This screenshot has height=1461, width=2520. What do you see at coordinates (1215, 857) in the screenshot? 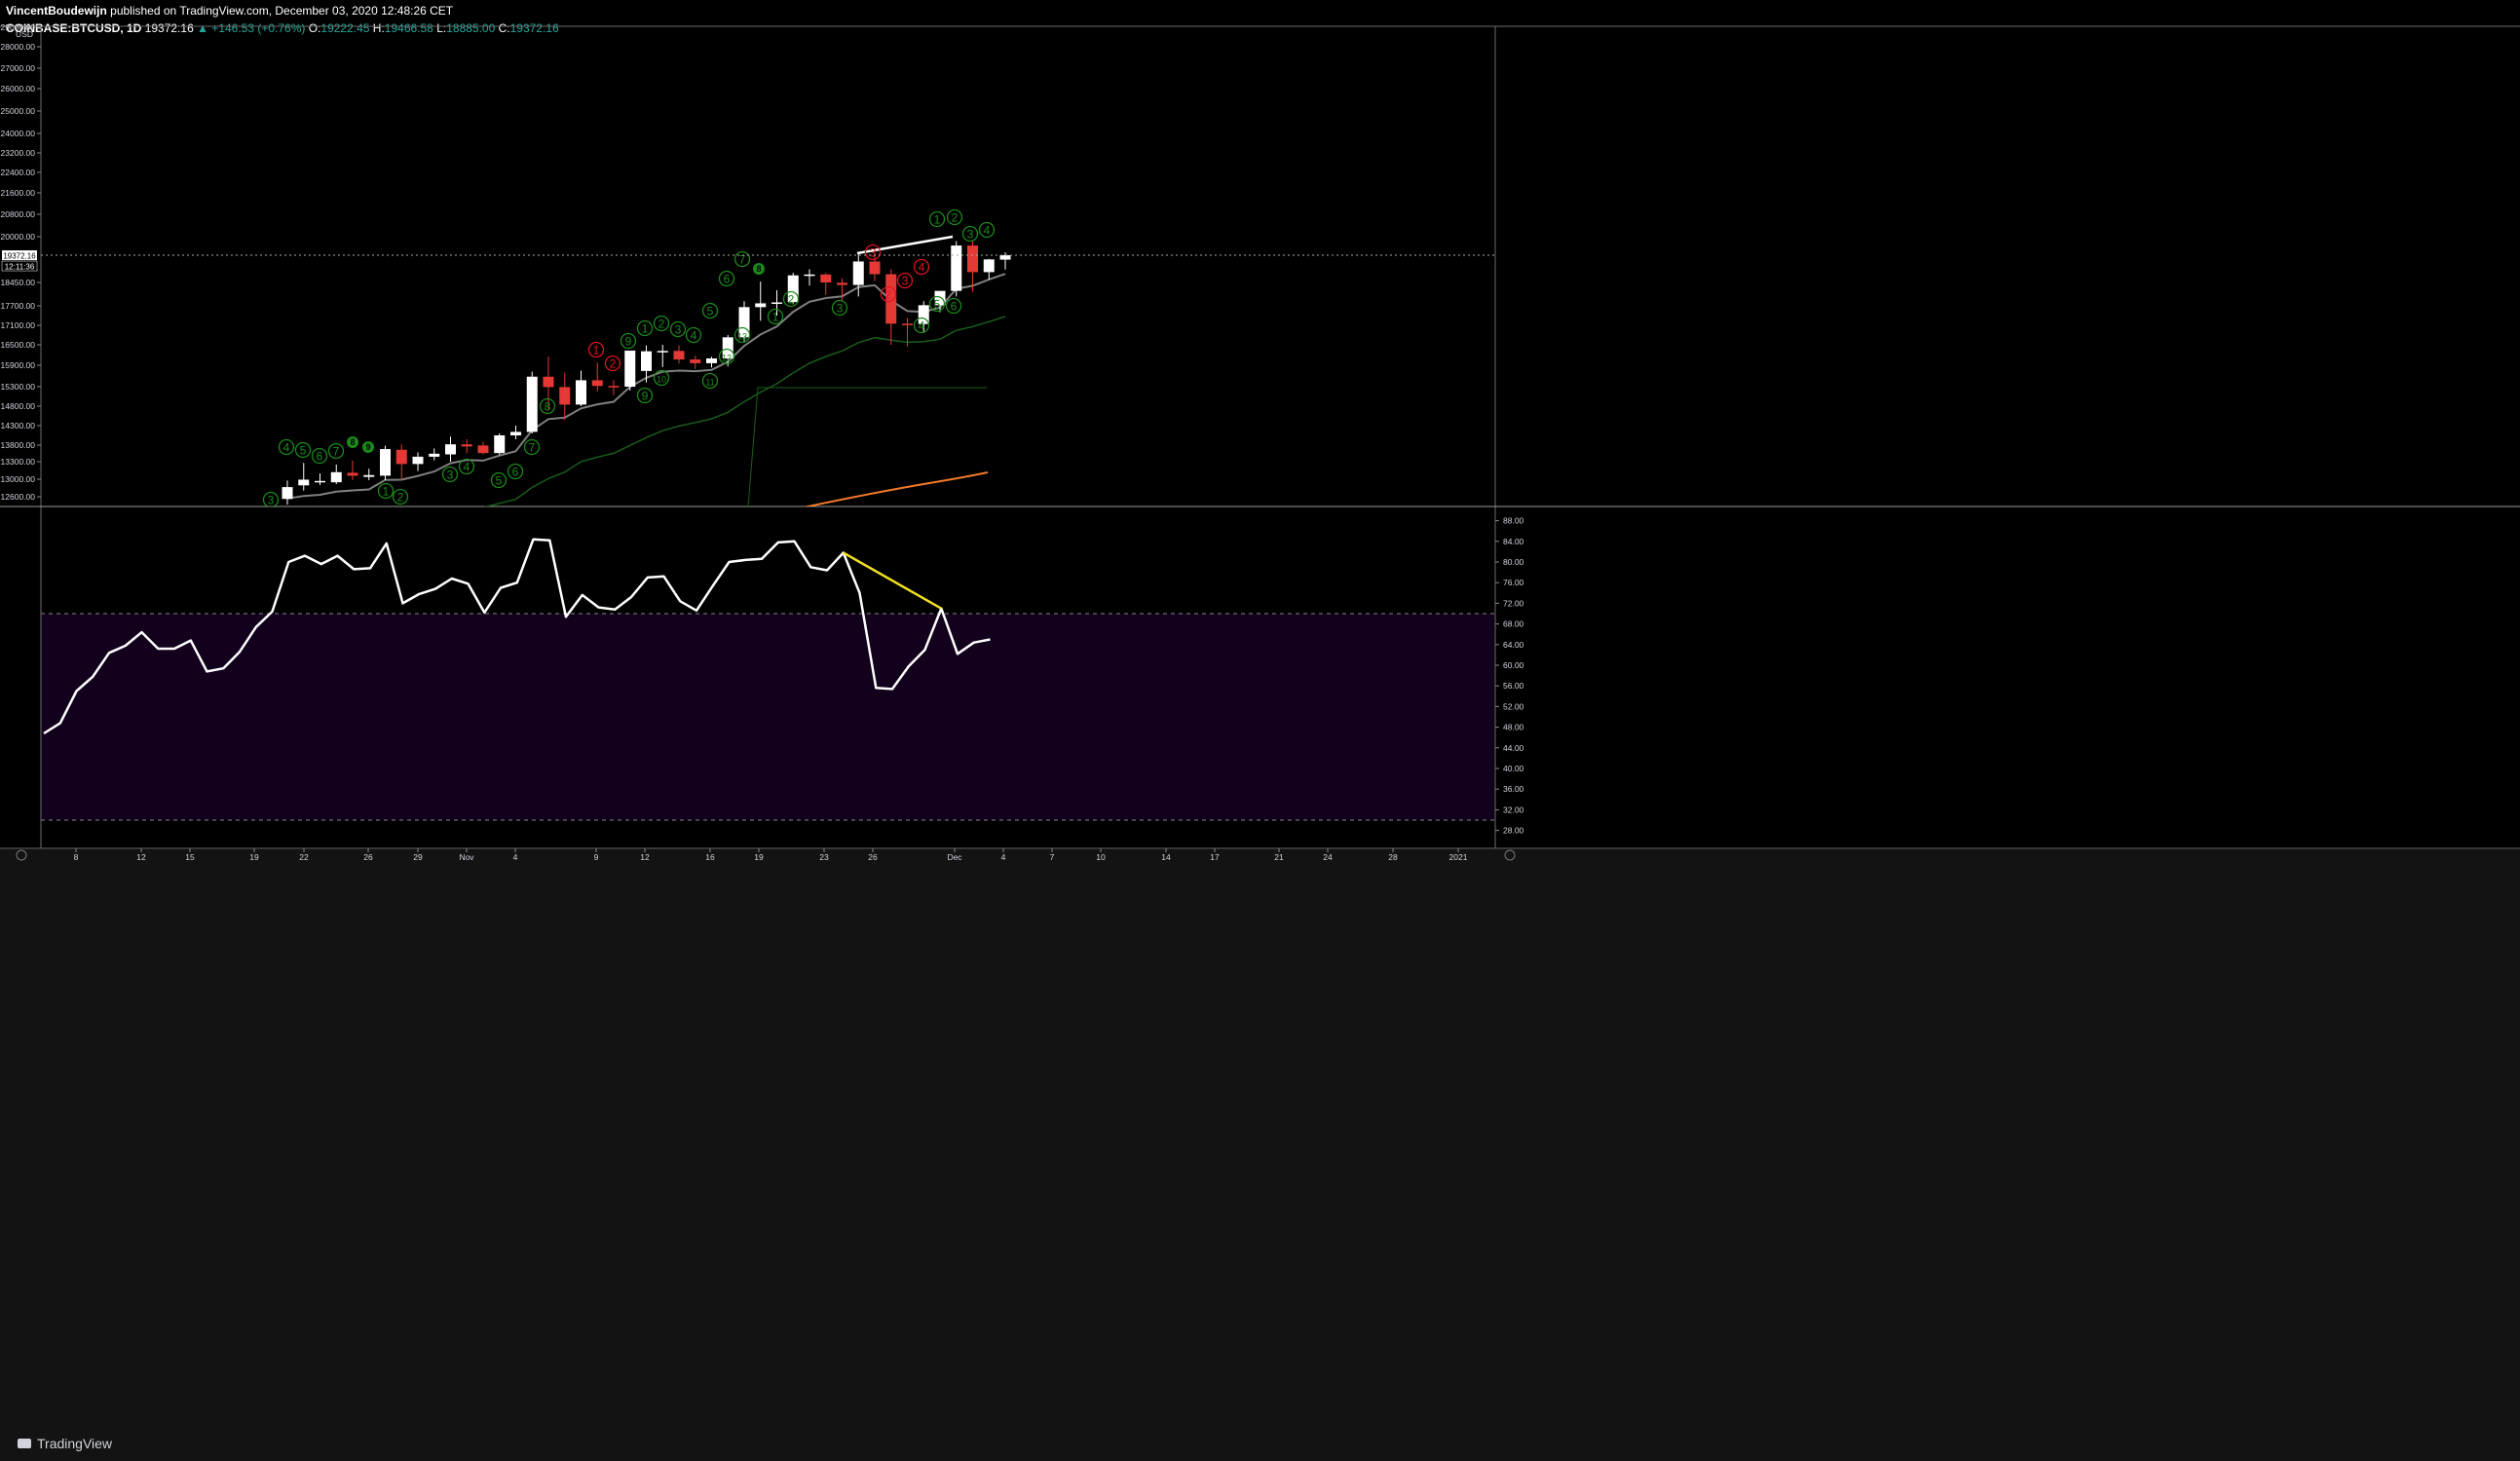
I see `time-tick-label: 17` at bounding box center [1215, 857].